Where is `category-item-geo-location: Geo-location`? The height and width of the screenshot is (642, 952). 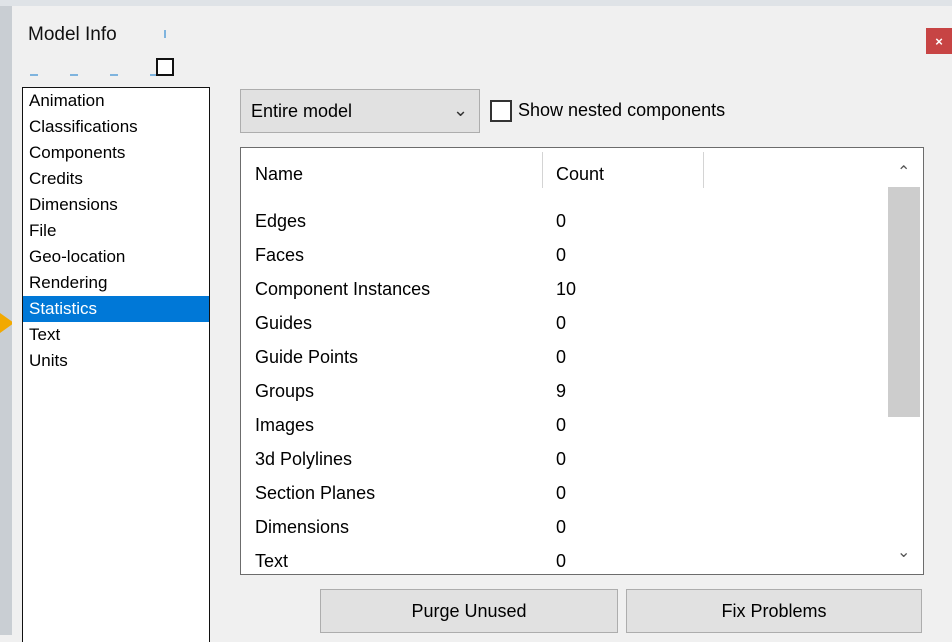 category-item-geo-location: Geo-location is located at coordinates (116, 257).